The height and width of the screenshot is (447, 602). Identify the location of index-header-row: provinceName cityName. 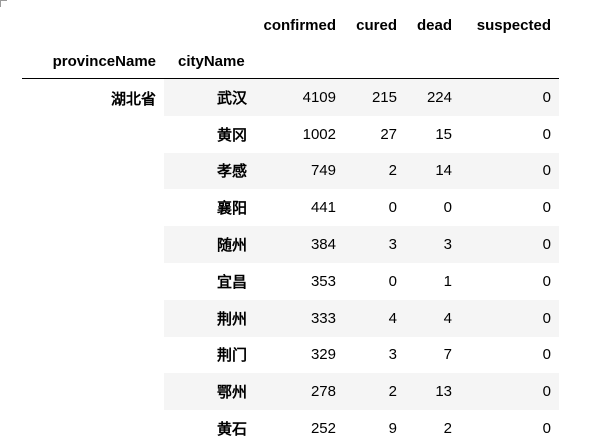
(290, 61).